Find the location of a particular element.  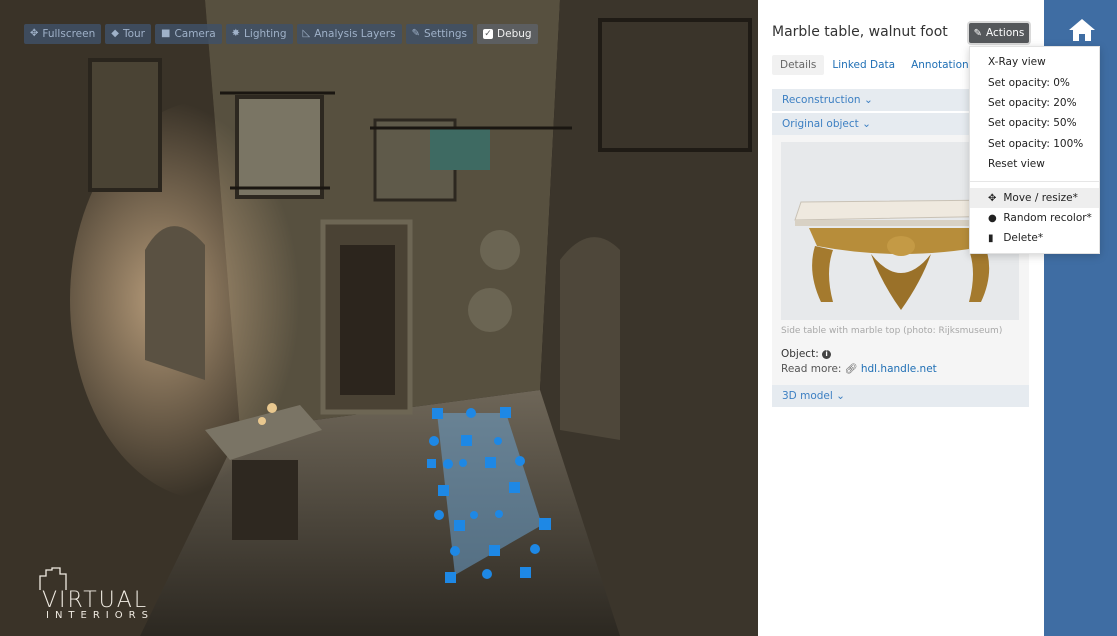

camera-label: Camera is located at coordinates (195, 34).